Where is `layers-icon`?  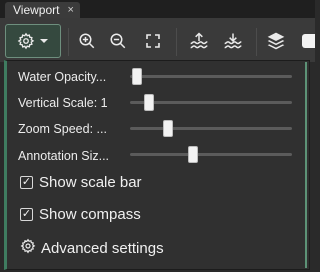
layers-icon is located at coordinates (276, 41).